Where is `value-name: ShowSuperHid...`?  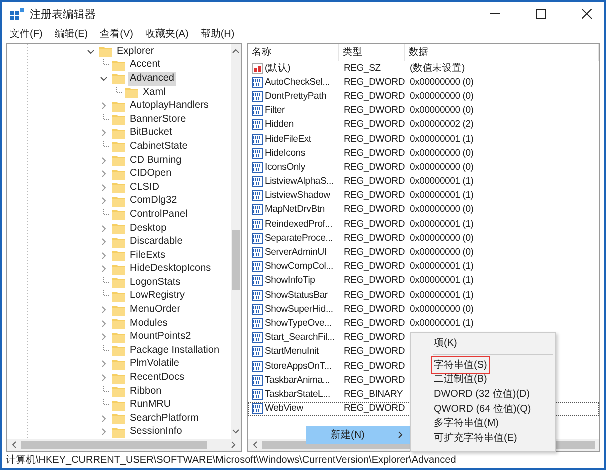
value-name: ShowSuperHid... is located at coordinates (299, 309).